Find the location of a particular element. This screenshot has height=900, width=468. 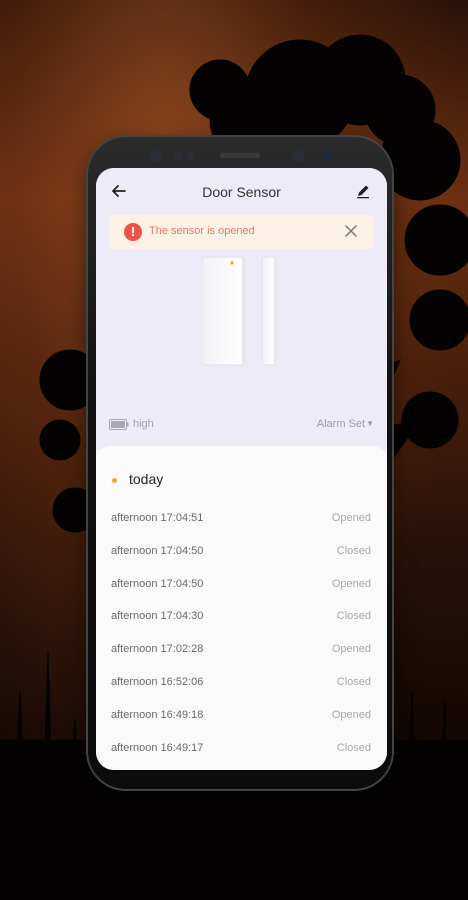

history-row: afternoon 17:04:51 Opened is located at coordinates (241, 528).